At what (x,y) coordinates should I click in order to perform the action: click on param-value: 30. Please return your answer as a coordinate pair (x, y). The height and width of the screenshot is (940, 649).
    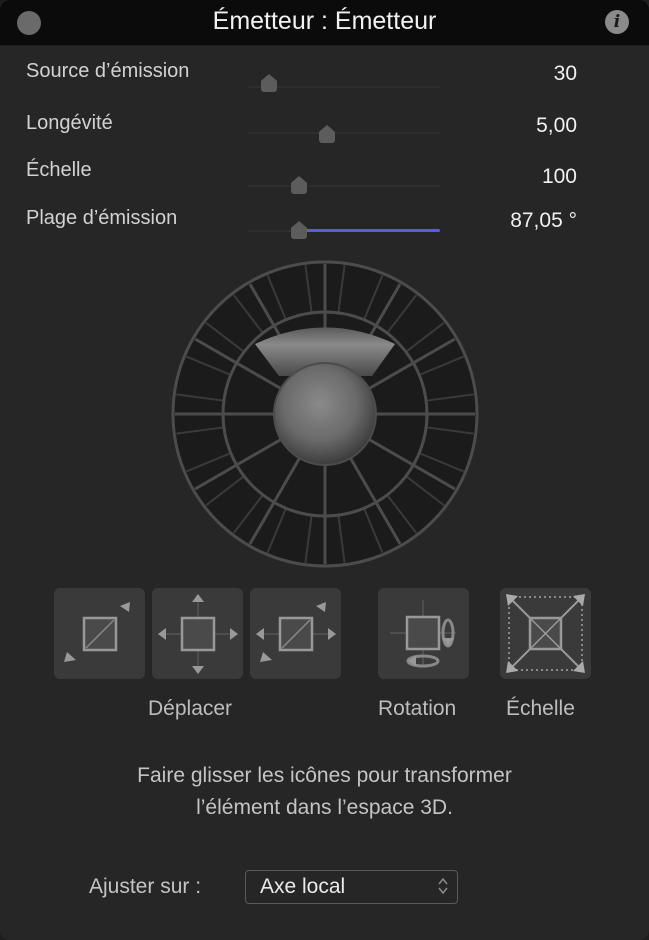
    Looking at the image, I should click on (565, 74).